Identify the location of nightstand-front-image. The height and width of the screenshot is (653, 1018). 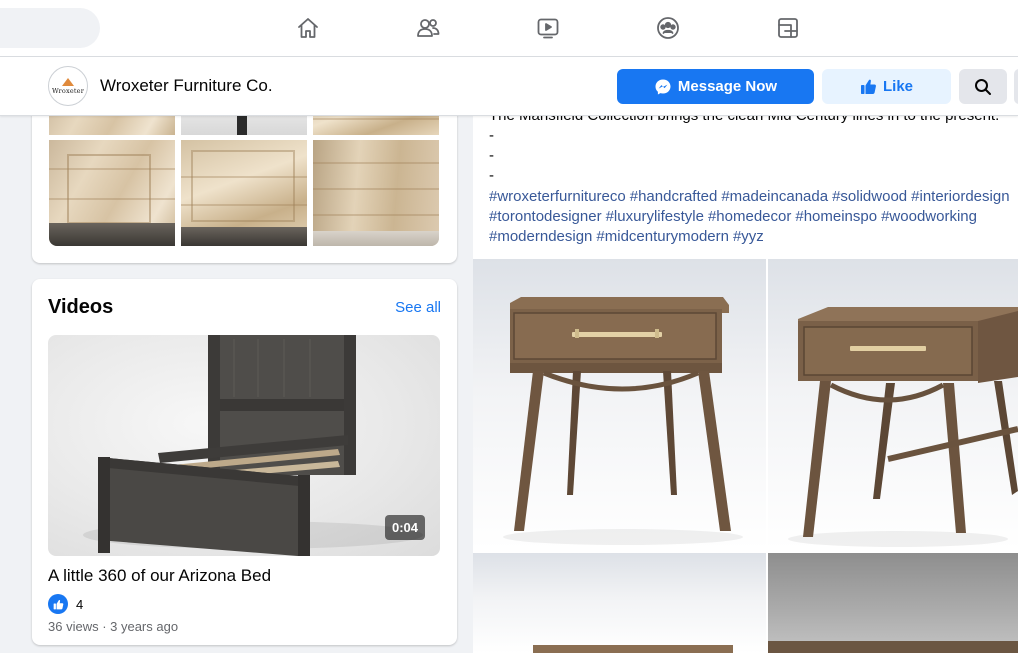
(623, 421).